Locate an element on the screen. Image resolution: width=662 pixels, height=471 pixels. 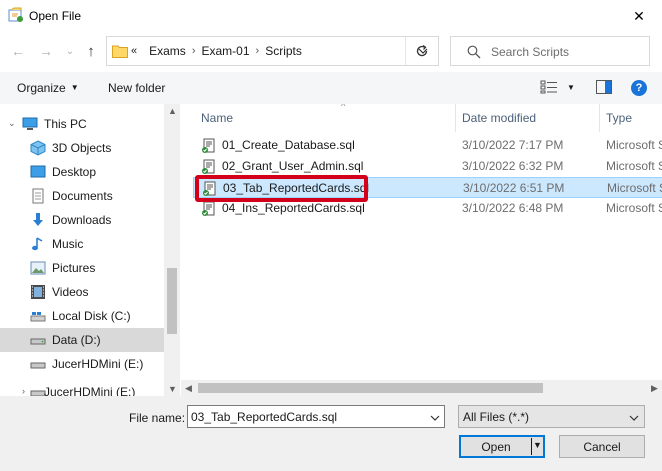
sidebar-item-downloads: Downloads is located at coordinates (82, 220).